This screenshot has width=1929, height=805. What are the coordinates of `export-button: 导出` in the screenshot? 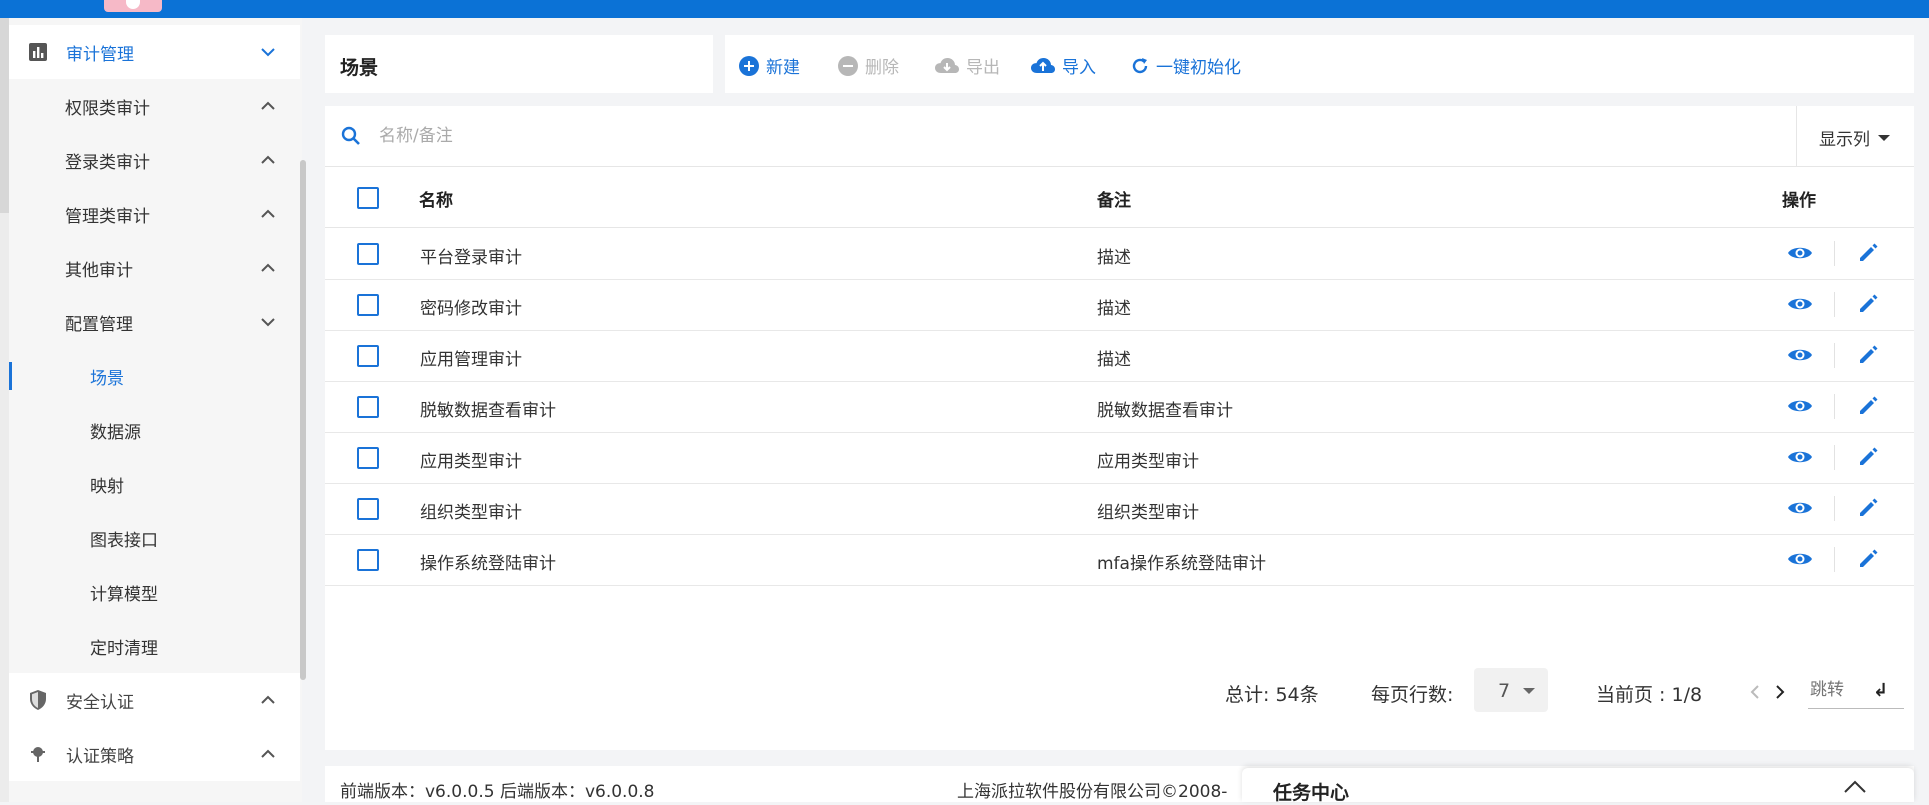 It's located at (967, 65).